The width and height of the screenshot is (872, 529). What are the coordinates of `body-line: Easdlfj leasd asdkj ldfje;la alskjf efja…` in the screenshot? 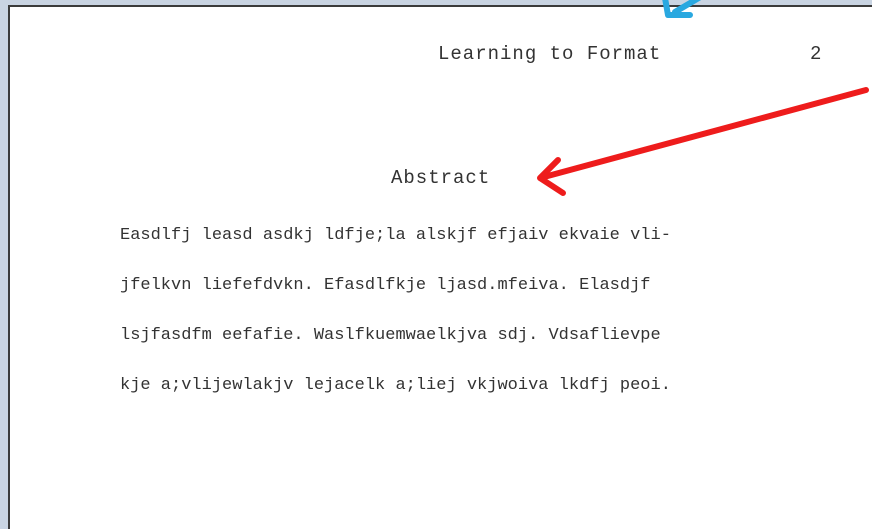 It's located at (395, 235).